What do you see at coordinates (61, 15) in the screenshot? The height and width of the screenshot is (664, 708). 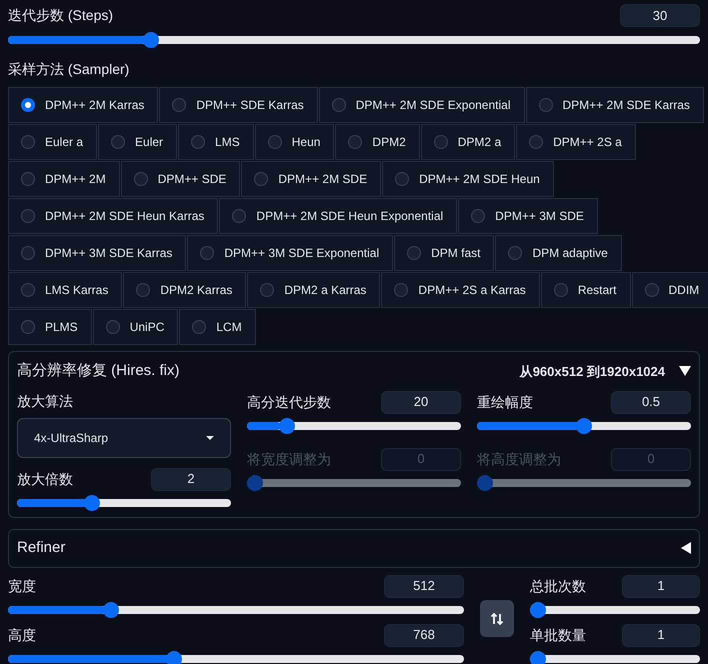 I see `steps-label: 迭代步数 (Steps)` at bounding box center [61, 15].